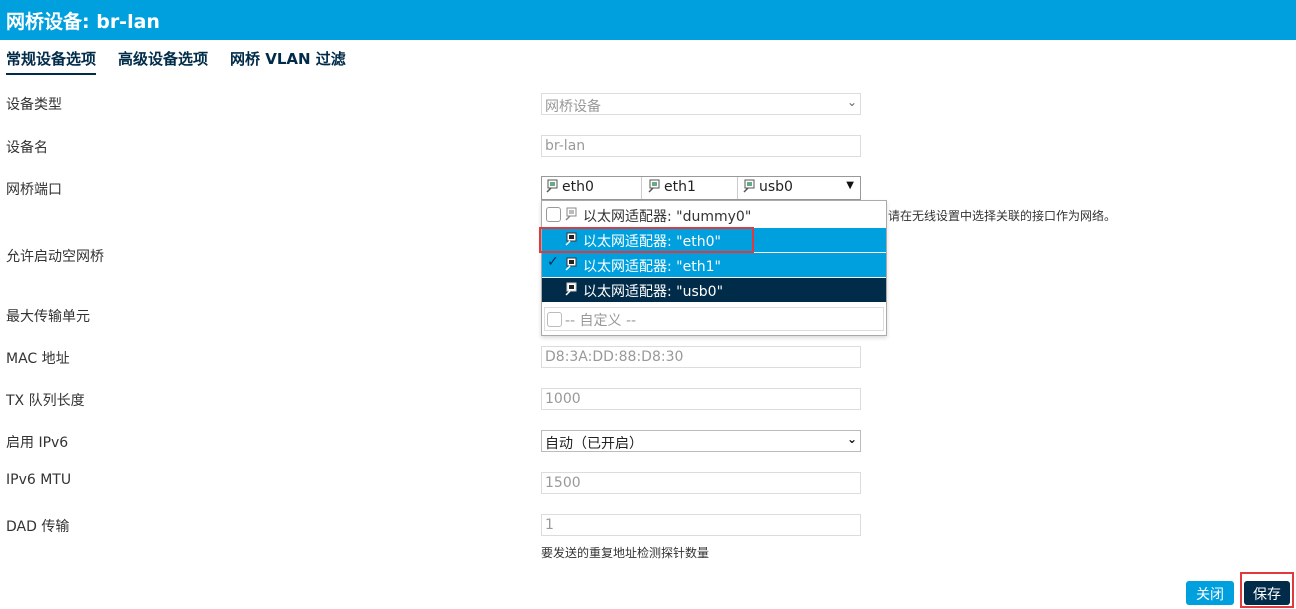 Image resolution: width=1296 pixels, height=609 pixels. Describe the element at coordinates (34, 190) in the screenshot. I see `bridge-ports-label: 网桥端口` at that location.